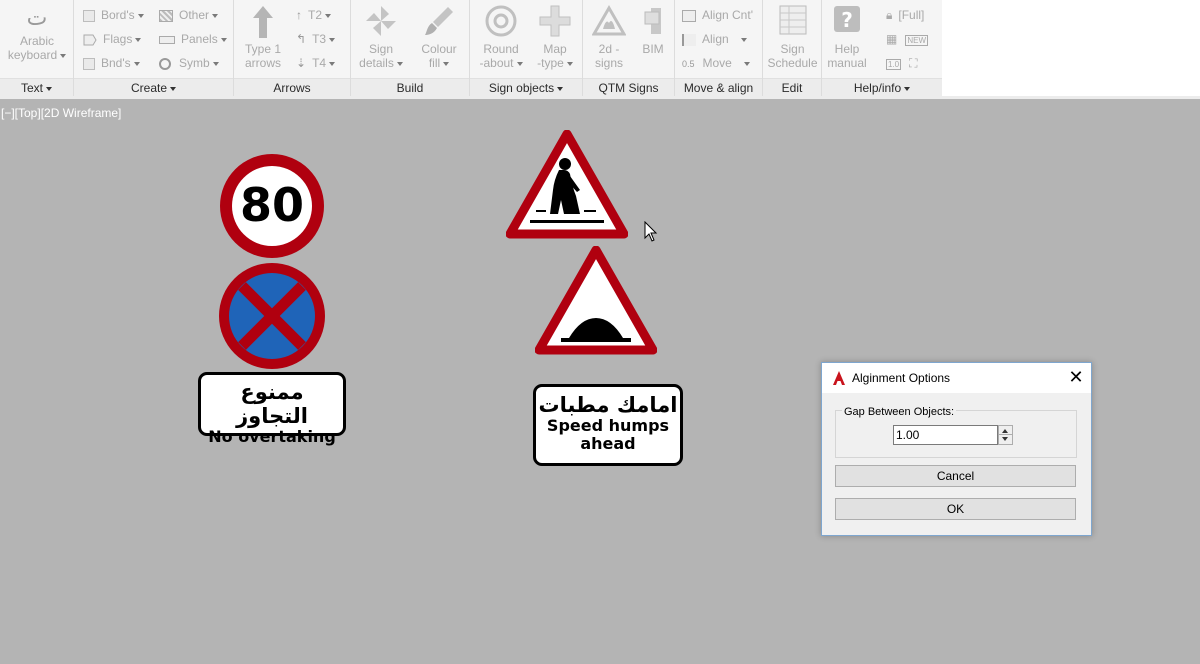 The height and width of the screenshot is (664, 1200). What do you see at coordinates (112, 39) in the screenshot?
I see `flags-button: Flags` at bounding box center [112, 39].